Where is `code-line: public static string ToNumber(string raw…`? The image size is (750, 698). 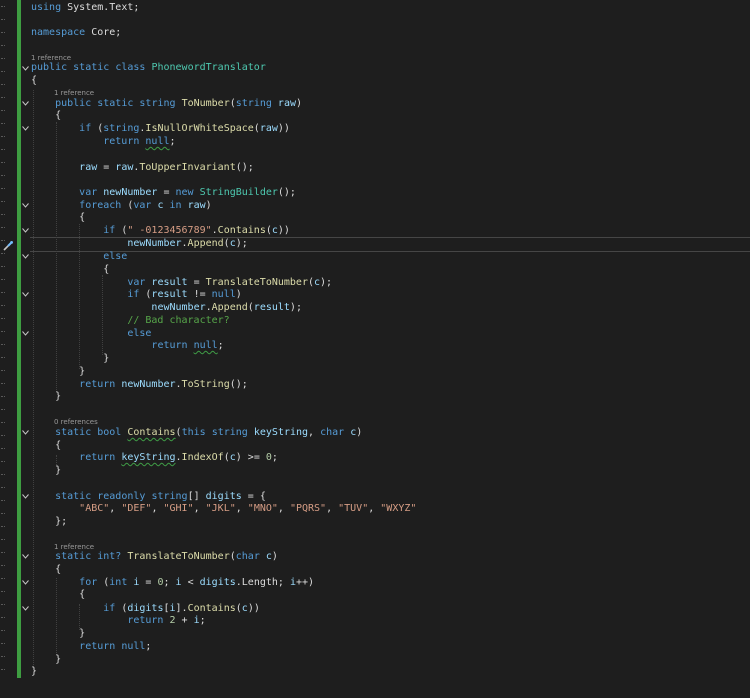
code-line: public static string ToNumber(string raw… is located at coordinates (166, 103).